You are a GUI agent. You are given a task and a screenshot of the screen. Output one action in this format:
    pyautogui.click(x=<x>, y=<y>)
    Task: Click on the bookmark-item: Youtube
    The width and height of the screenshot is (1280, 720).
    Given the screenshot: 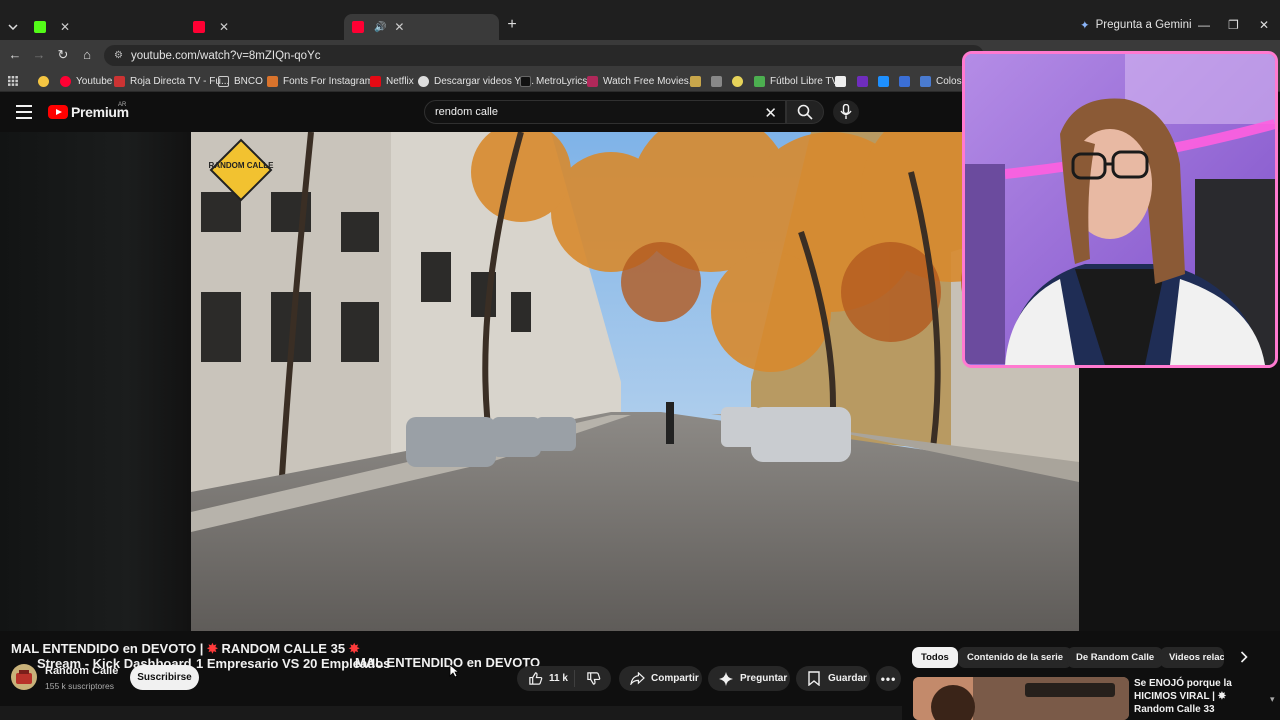 What is the action you would take?
    pyautogui.click(x=86, y=81)
    